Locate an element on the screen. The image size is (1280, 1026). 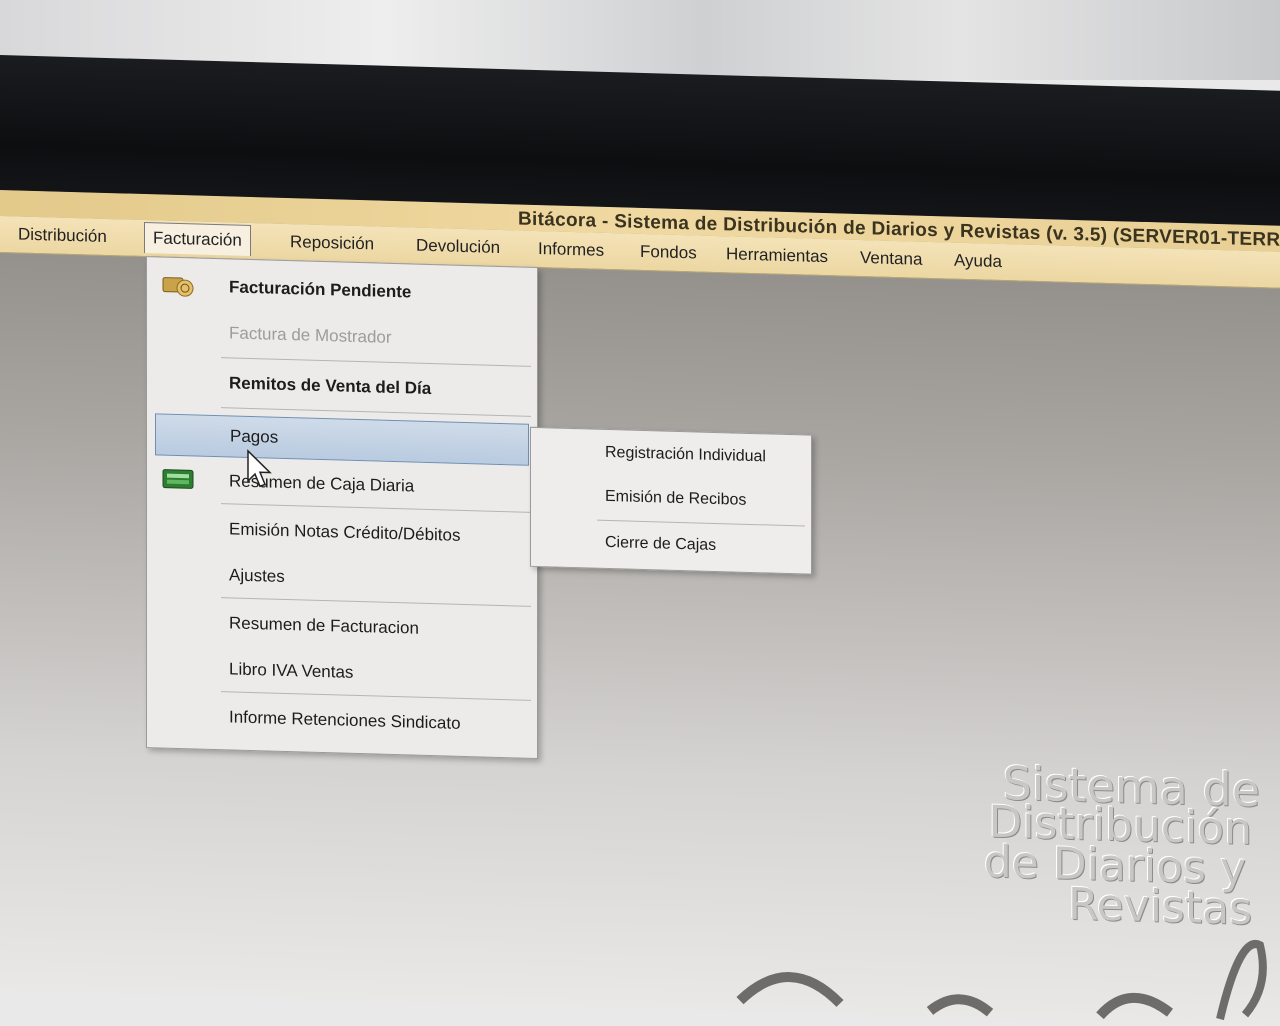
menu-item-resumen-facturacion: Resumen de Facturacion is located at coordinates (342, 625).